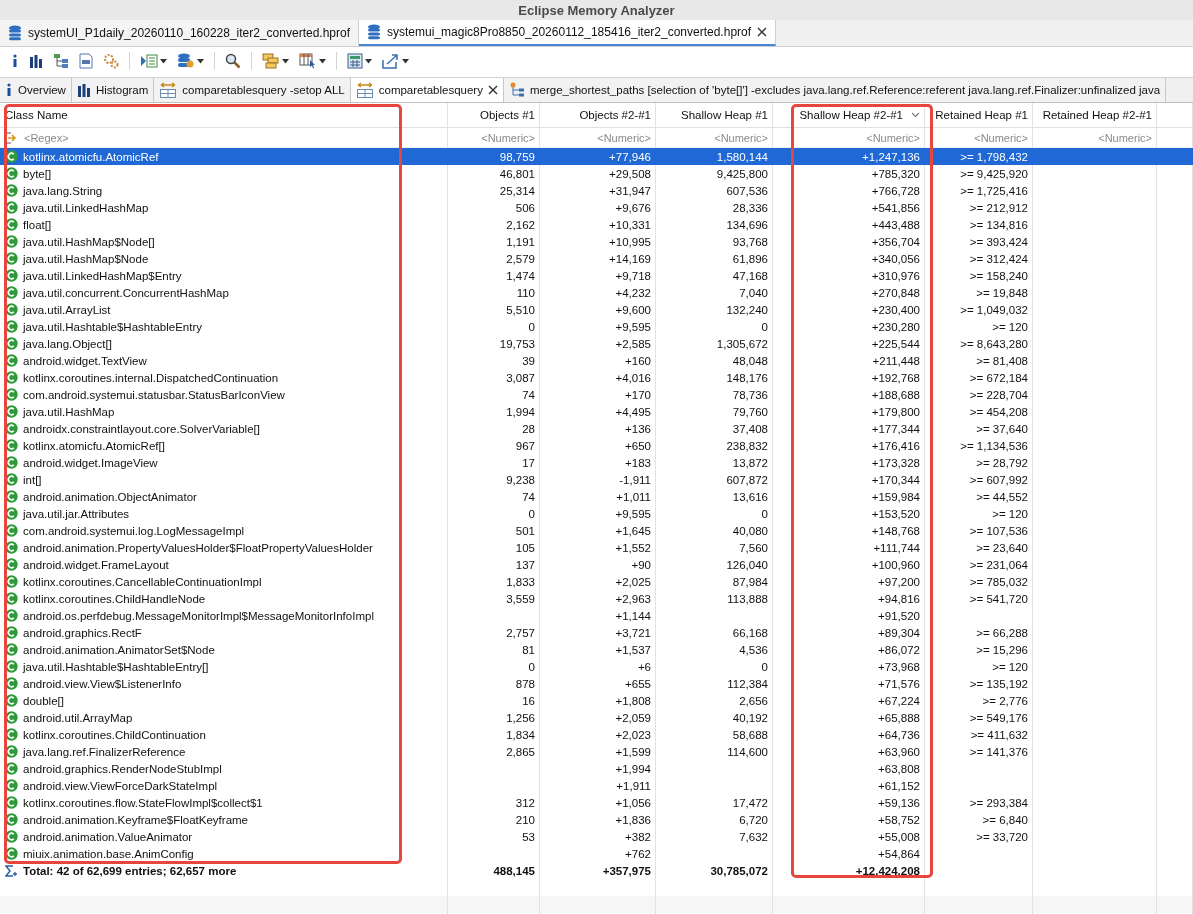 The height and width of the screenshot is (914, 1193). What do you see at coordinates (596, 224) in the screenshot?
I see `table-row: float[] 2,162 +10,331 134,696 +443,488 >= 134,816` at bounding box center [596, 224].